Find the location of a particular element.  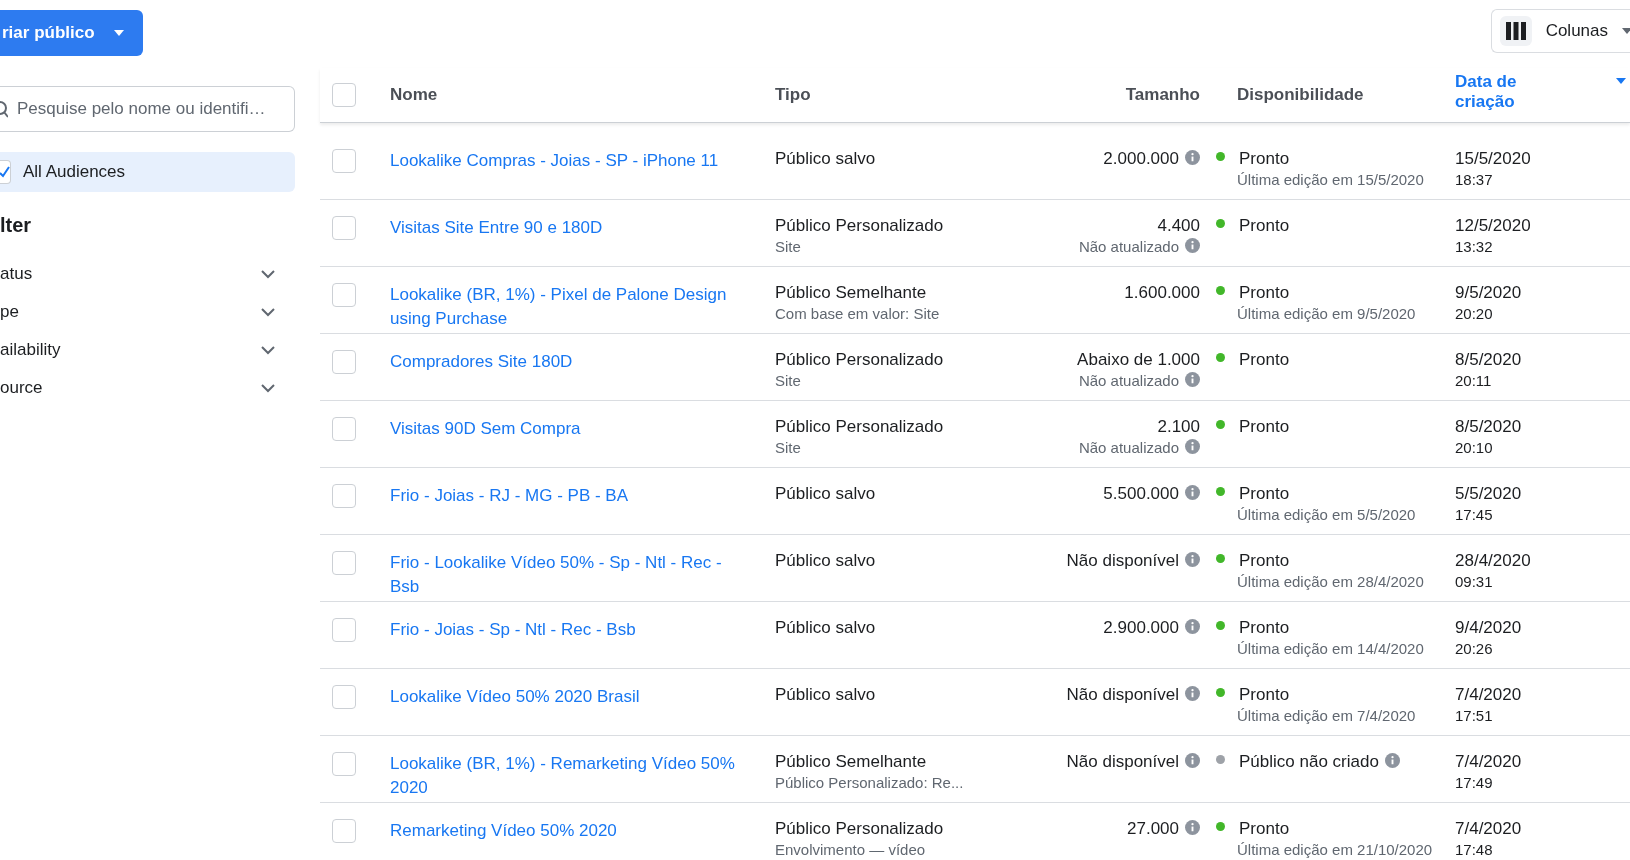

audience-size: 1.600.000 is located at coordinates (1162, 293).